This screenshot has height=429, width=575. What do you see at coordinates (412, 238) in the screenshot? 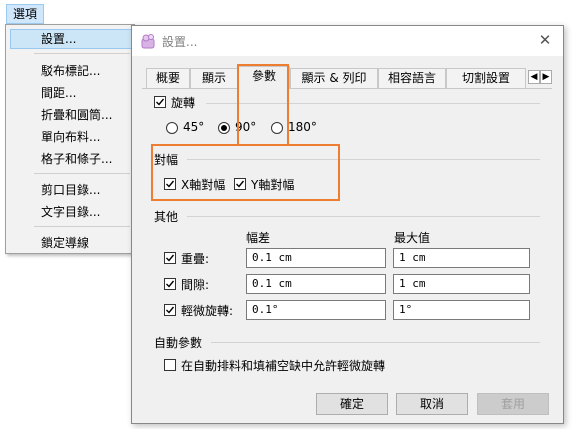
I see `max-column-header: 最大值` at bounding box center [412, 238].